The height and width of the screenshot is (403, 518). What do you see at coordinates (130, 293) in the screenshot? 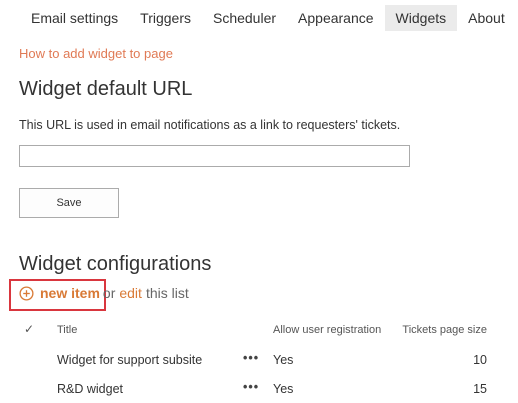
I see `edit-list-link: edit` at bounding box center [130, 293].